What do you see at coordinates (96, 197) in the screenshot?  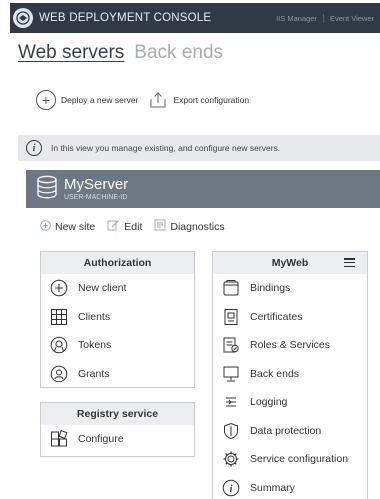 I see `server-machine-id: USER-MACHINE-ID` at bounding box center [96, 197].